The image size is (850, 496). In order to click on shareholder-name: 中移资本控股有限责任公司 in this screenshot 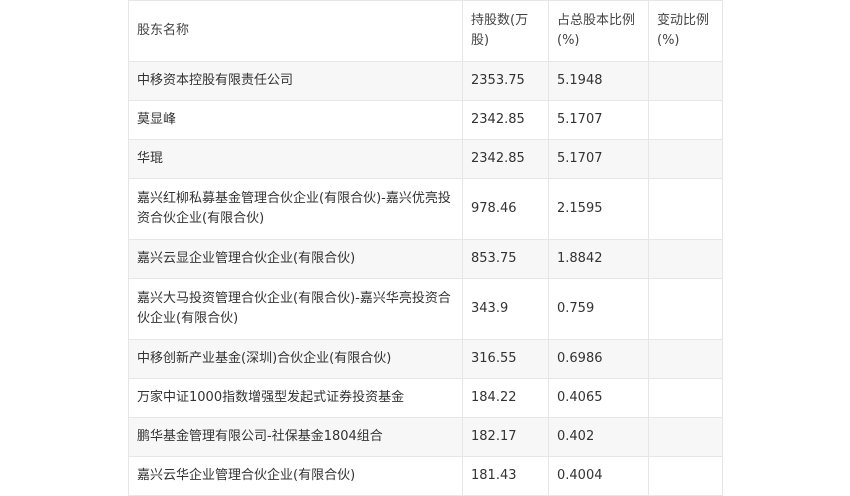, I will do `click(295, 81)`.